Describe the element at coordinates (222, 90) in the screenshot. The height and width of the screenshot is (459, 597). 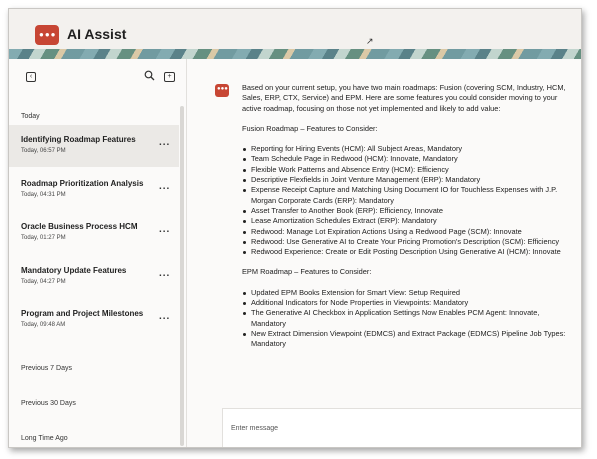
I see `assistant-avatar-icon: ●●●` at that location.